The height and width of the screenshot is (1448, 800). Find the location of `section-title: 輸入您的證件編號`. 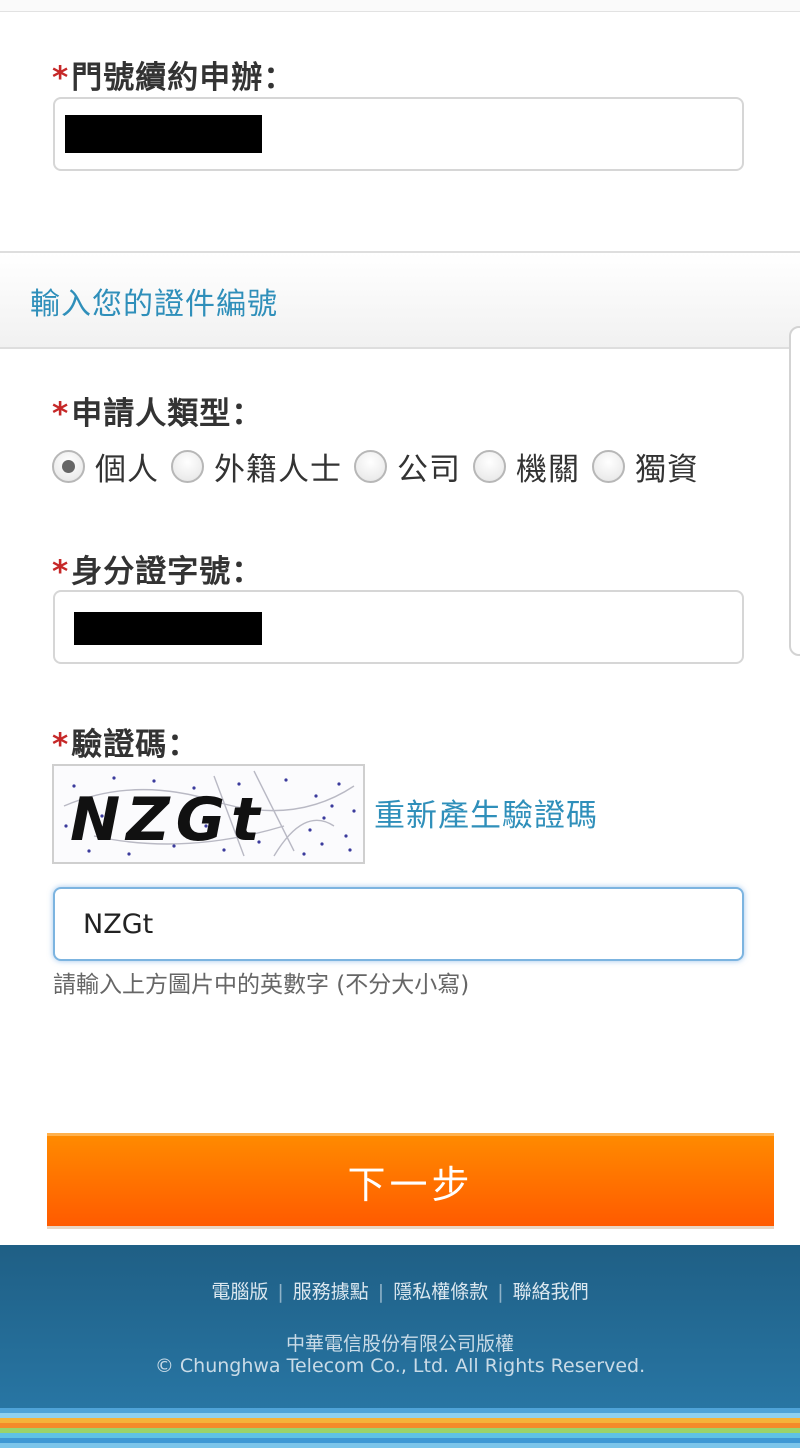

section-title: 輸入您的證件編號 is located at coordinates (154, 304).